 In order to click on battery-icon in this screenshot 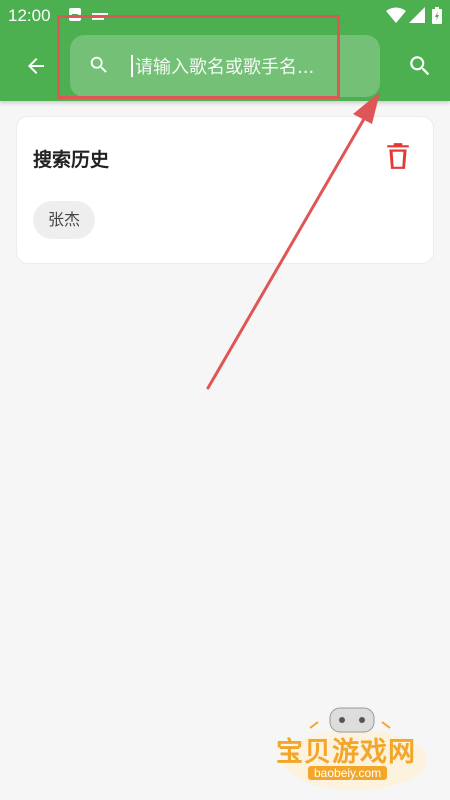, I will do `click(437, 18)`.